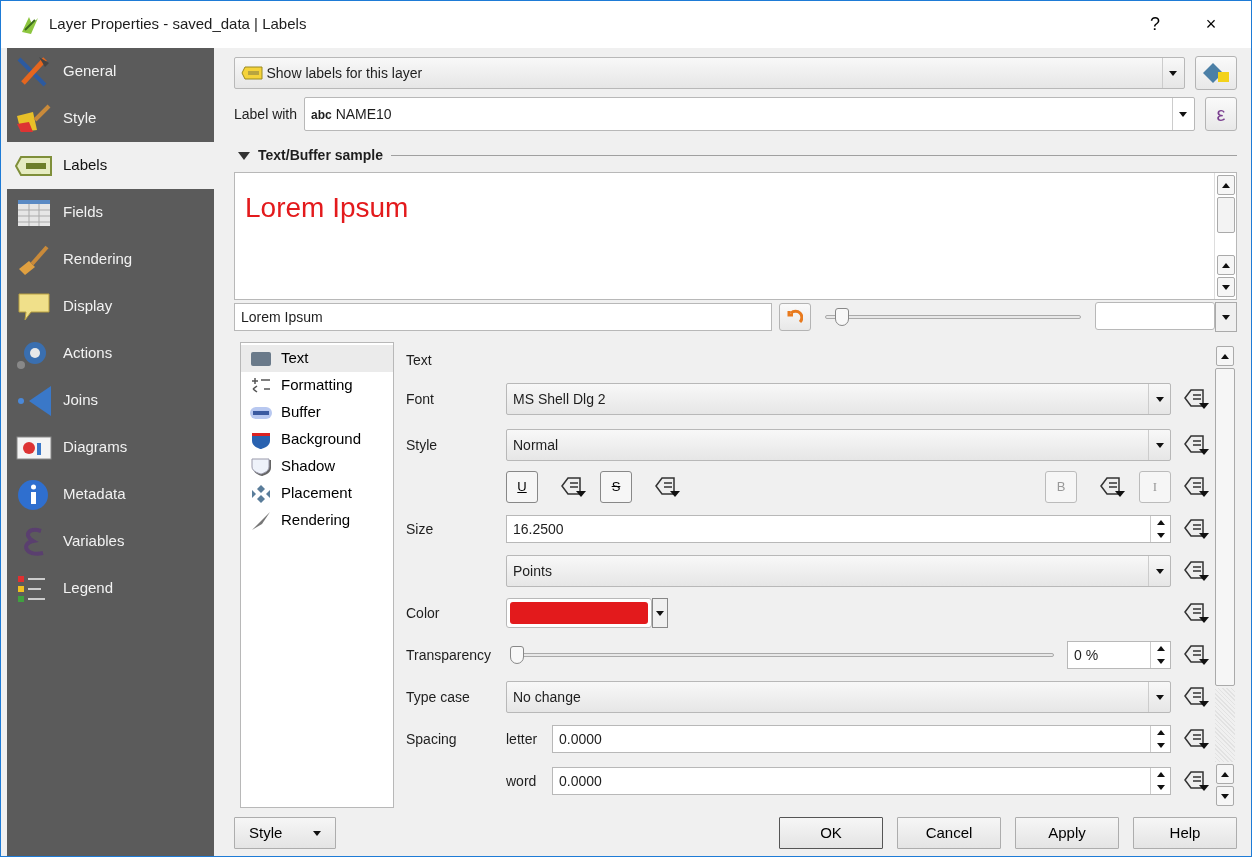 This screenshot has height=857, width=1252. What do you see at coordinates (533, 571) in the screenshot?
I see `dropdown-value: Points` at bounding box center [533, 571].